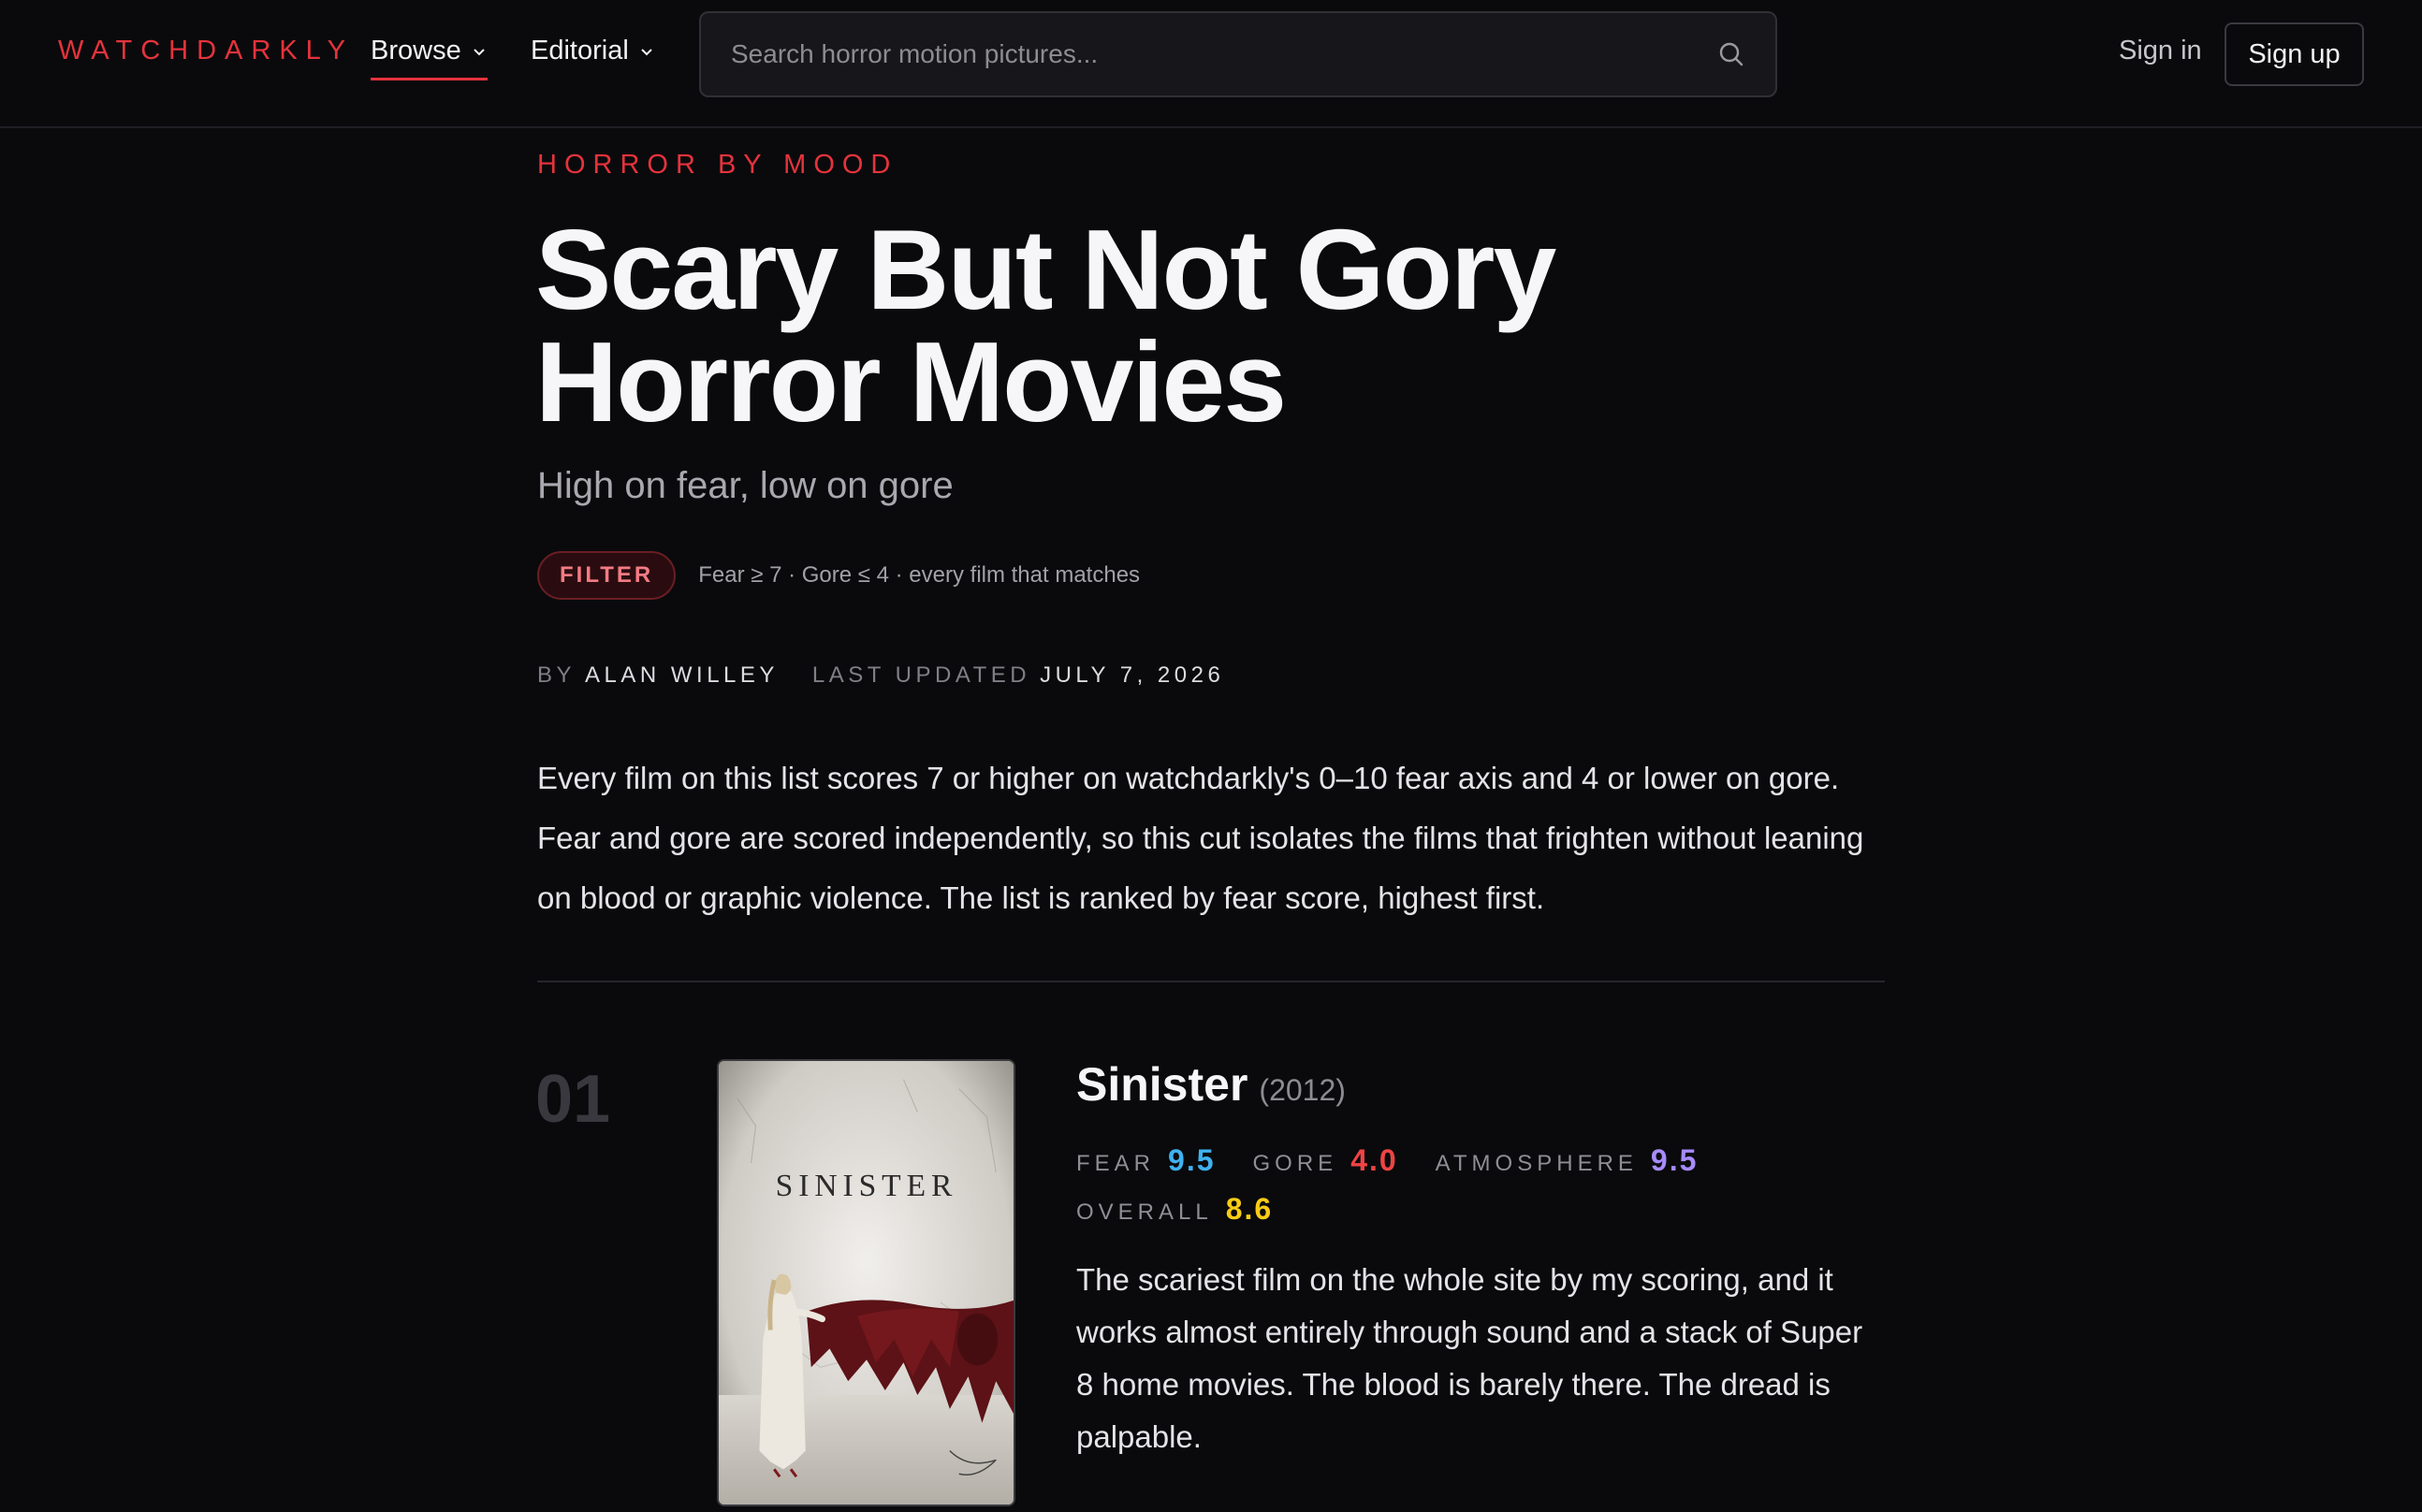  Describe the element at coordinates (1536, 1163) in the screenshot. I see `atmosphere-score-label: ATMOSPHERE` at that location.